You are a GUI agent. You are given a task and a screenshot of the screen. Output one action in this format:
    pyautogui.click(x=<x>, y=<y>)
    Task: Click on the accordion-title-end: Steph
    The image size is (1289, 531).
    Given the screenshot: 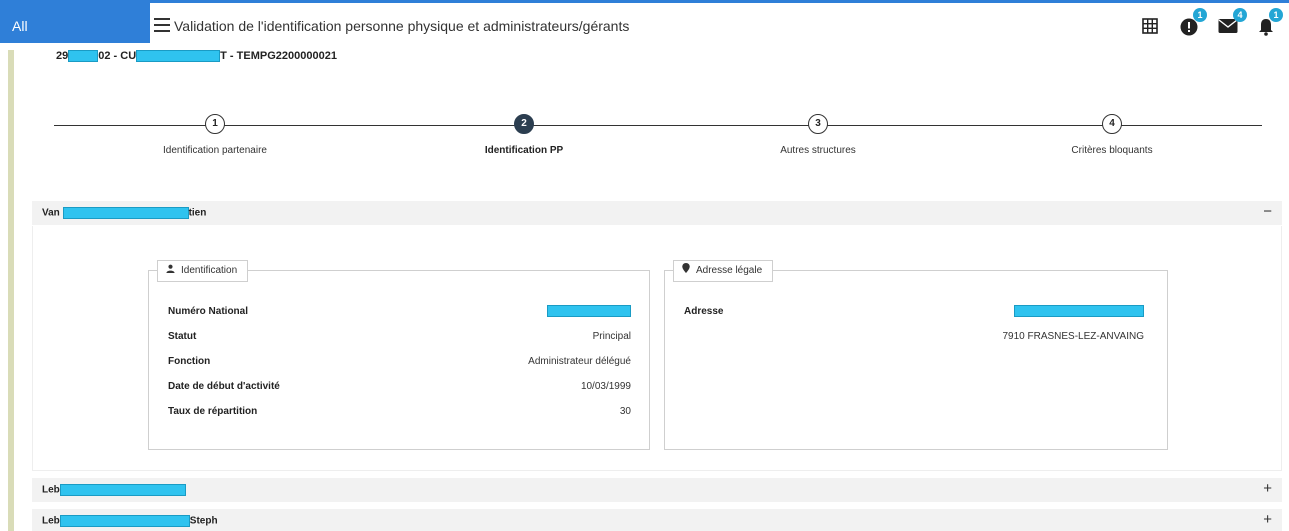 What is the action you would take?
    pyautogui.click(x=203, y=521)
    